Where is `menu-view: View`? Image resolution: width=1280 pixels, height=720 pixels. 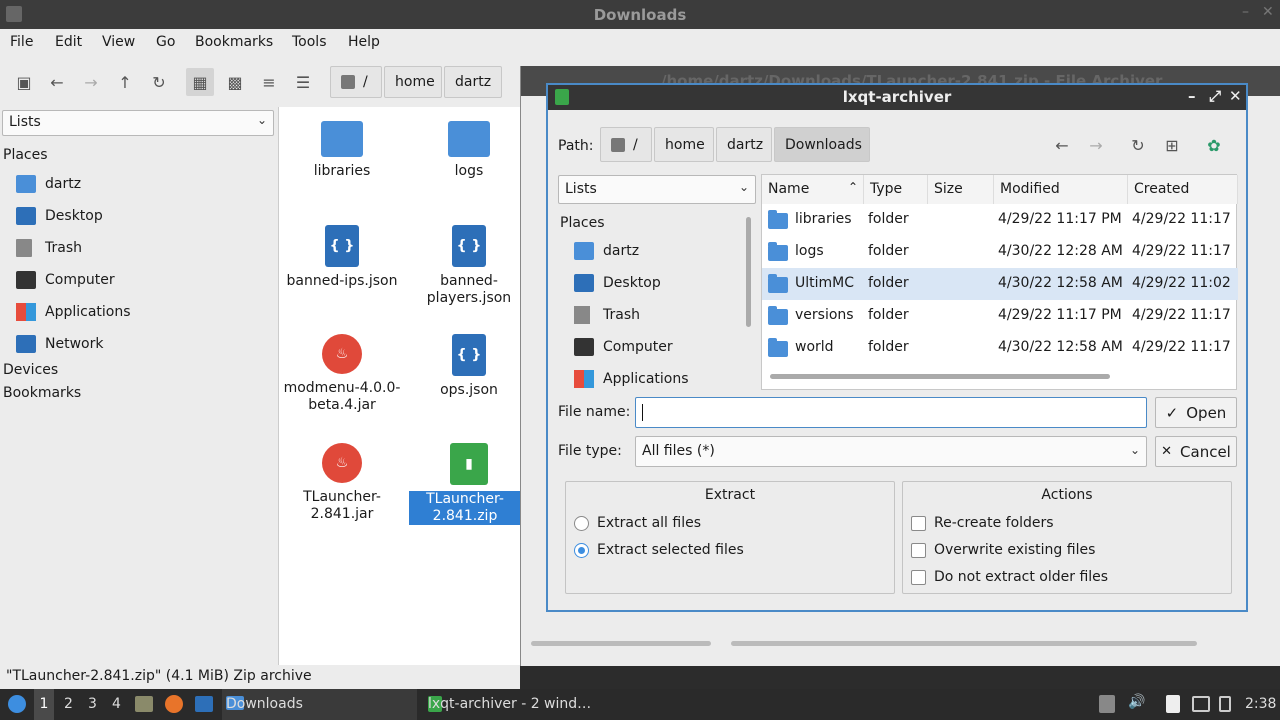 menu-view: View is located at coordinates (118, 42).